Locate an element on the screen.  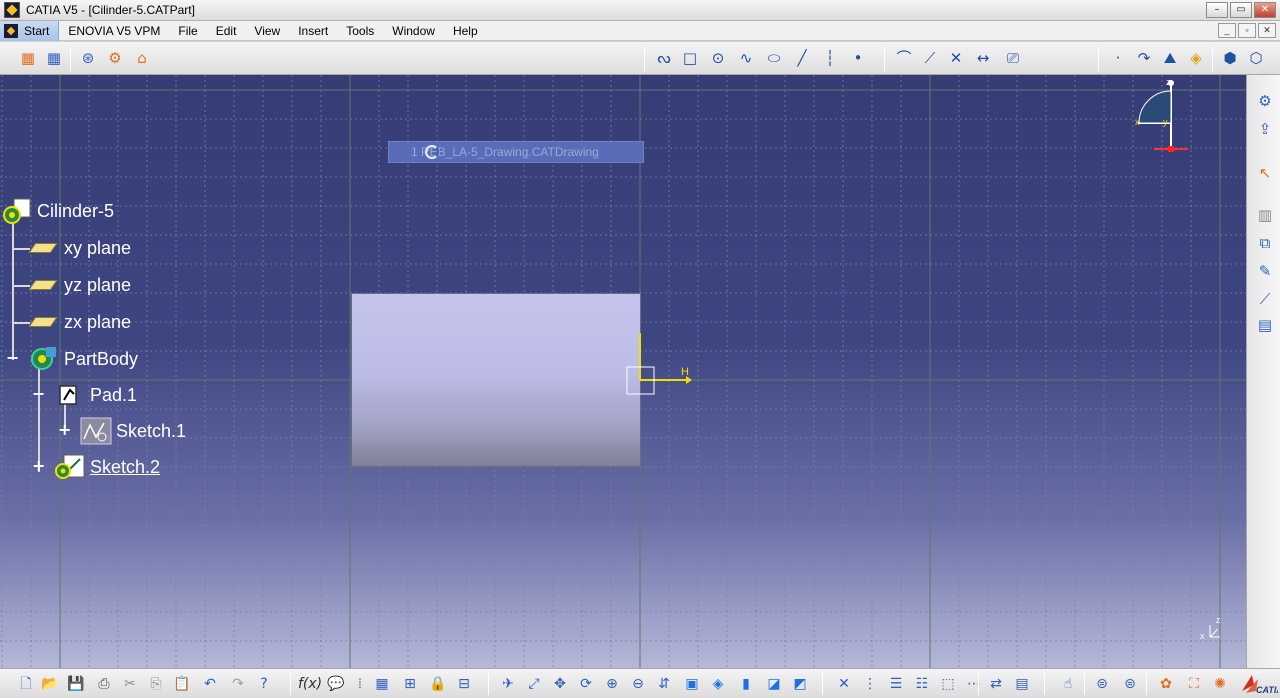
exit-sketch-icon: ⬢ is located at coordinates (1230, 58).